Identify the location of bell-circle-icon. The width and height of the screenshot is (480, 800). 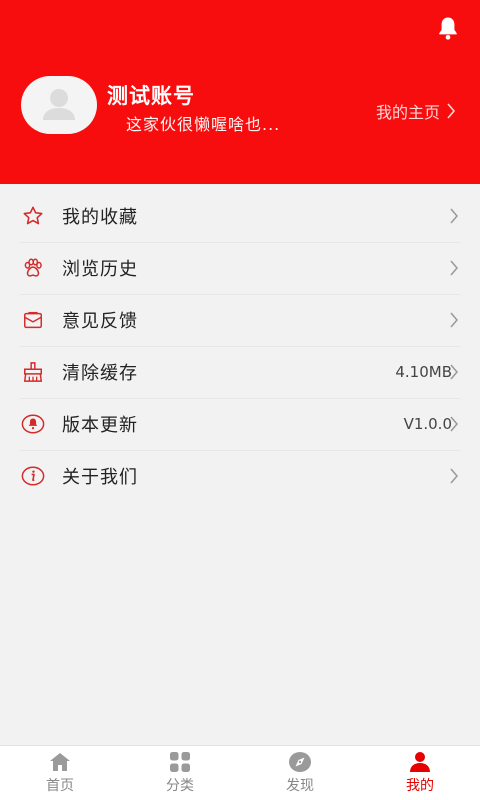
(33, 424).